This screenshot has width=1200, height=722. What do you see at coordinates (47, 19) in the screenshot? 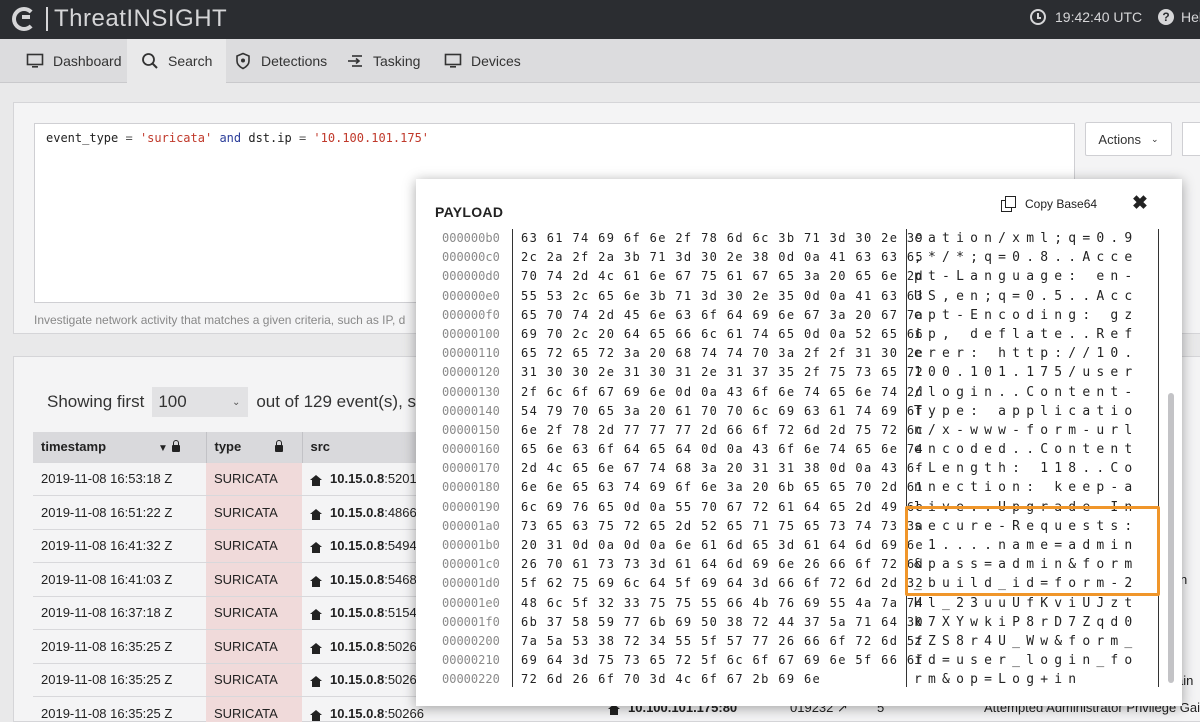
I see `logo-divider` at bounding box center [47, 19].